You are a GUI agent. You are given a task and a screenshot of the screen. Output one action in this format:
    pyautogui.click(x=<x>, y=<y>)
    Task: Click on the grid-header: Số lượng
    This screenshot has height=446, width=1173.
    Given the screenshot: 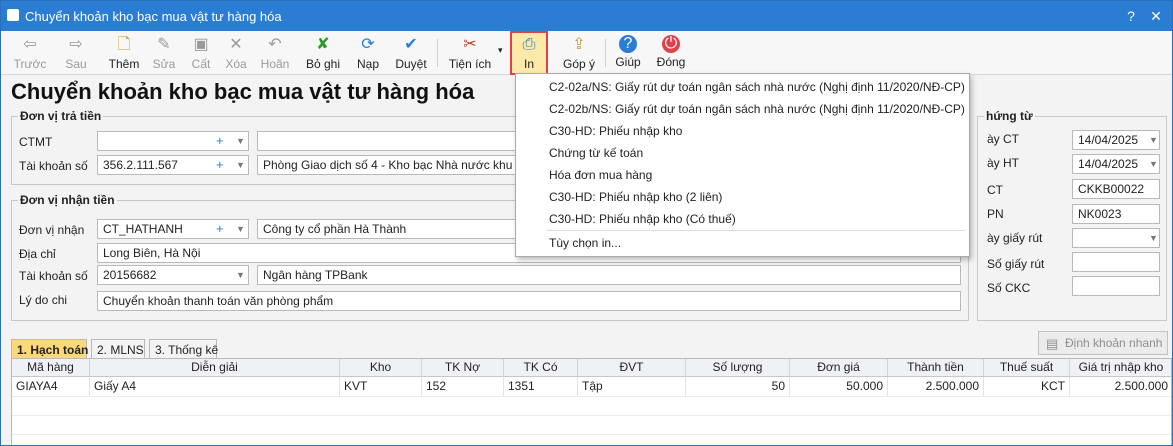 What is the action you would take?
    pyautogui.click(x=738, y=368)
    